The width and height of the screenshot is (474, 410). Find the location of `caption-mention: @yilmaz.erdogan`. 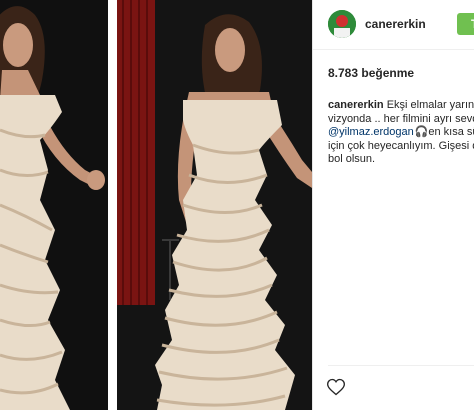

caption-mention: @yilmaz.erdogan is located at coordinates (371, 132).